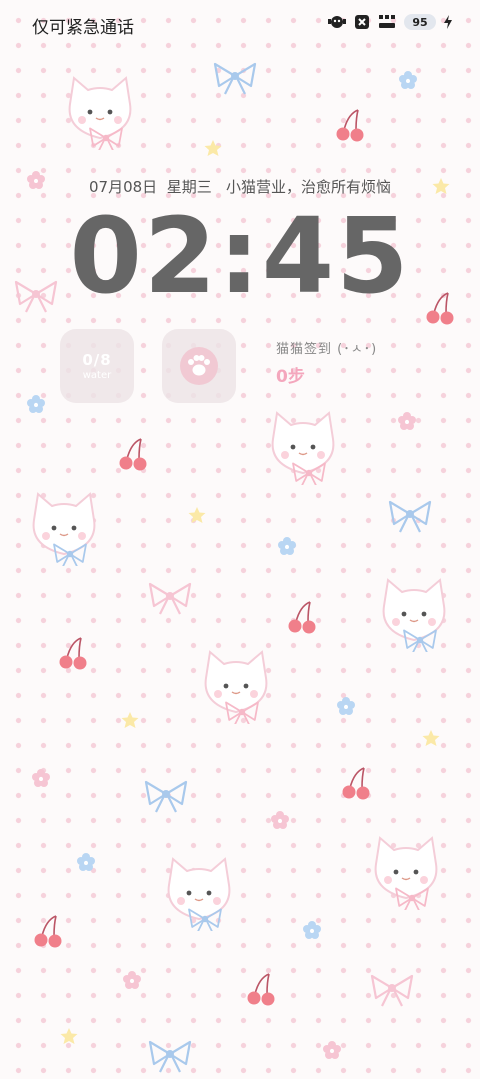 Image resolution: width=480 pixels, height=1079 pixels. I want to click on status-bar: 仅可紧急通话 95, so click(240, 24).